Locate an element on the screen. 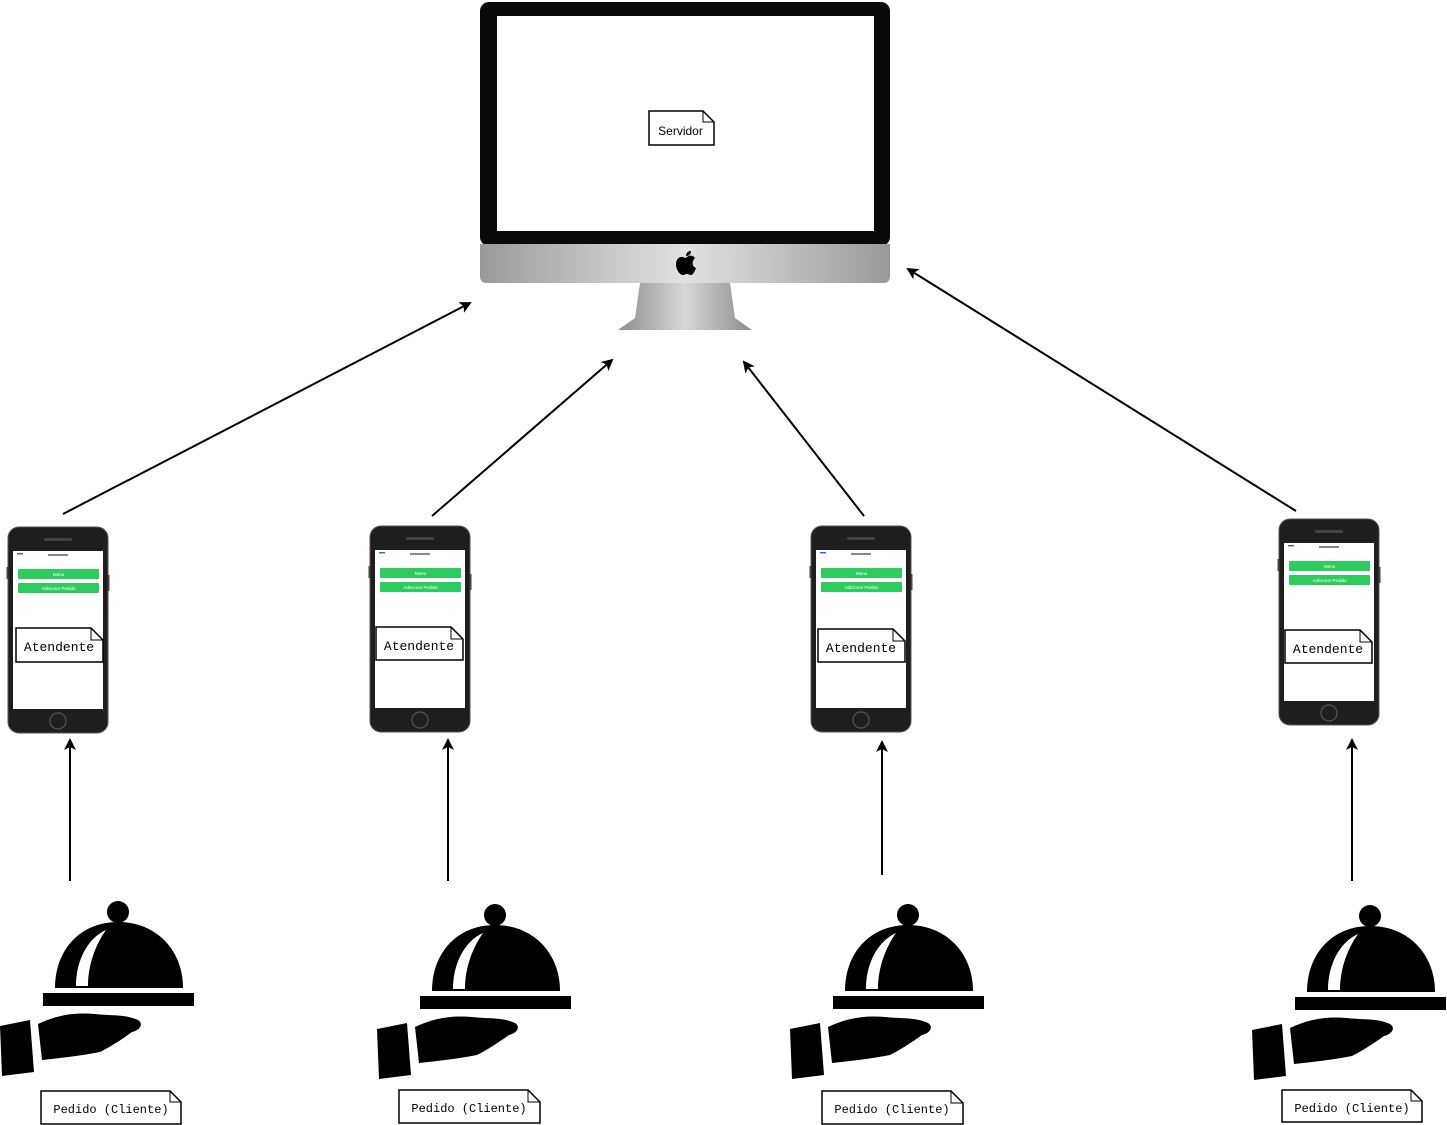 This screenshot has width=1447, height=1125. server-label: Servidor is located at coordinates (680, 131).